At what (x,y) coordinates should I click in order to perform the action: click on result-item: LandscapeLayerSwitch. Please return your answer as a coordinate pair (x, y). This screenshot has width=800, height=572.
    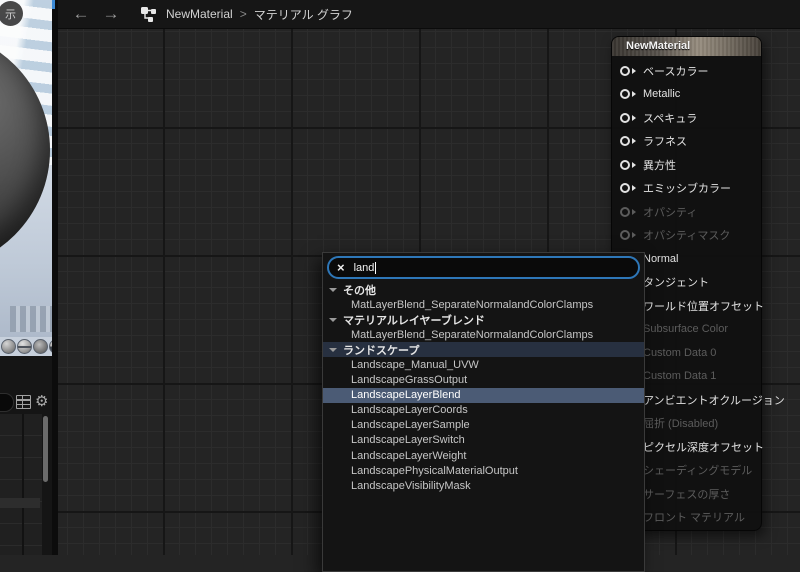
    Looking at the image, I should click on (483, 440).